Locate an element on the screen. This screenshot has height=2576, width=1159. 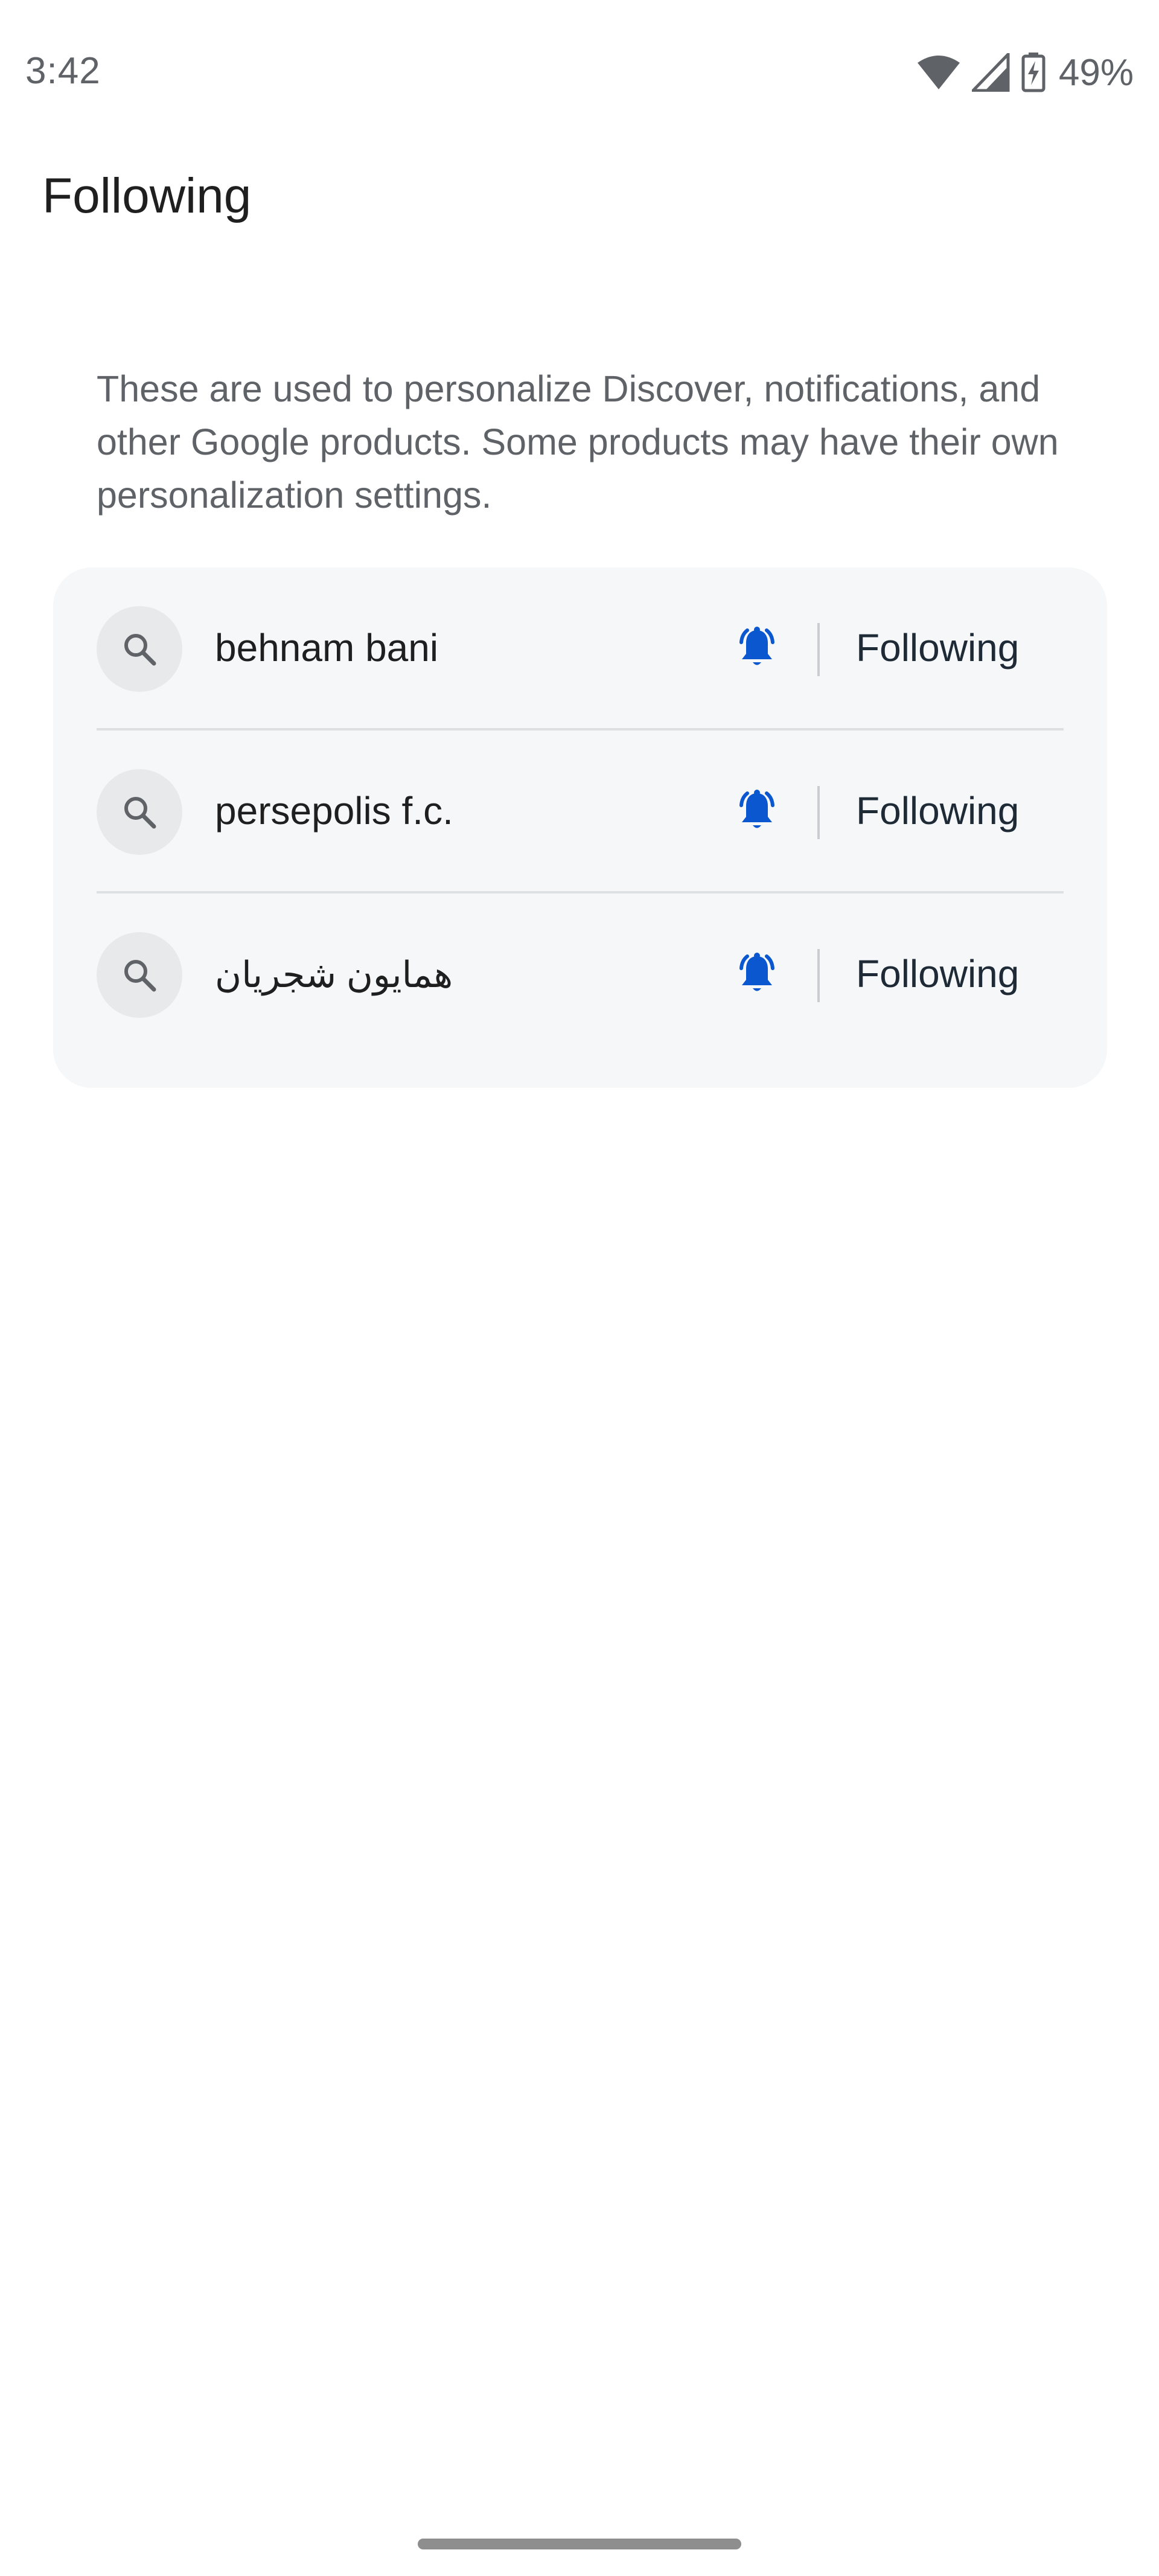
topic-name: persepolis f.c. is located at coordinates (334, 811).